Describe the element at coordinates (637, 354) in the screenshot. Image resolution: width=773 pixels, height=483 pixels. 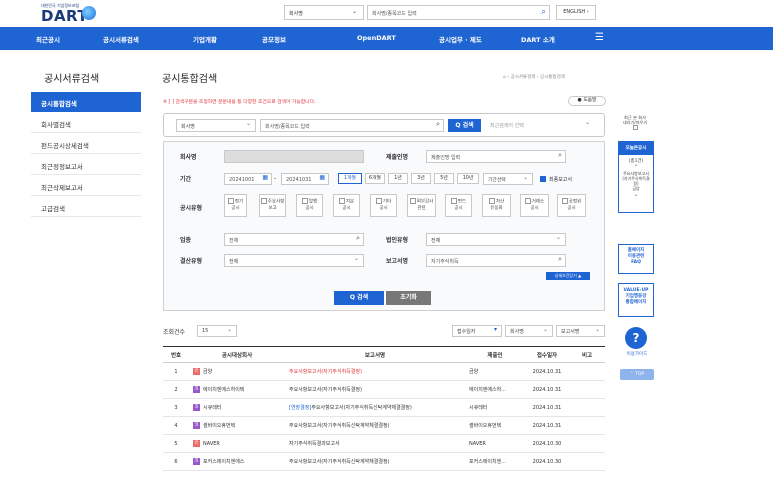
I see `guide-label: 이용가이드` at that location.